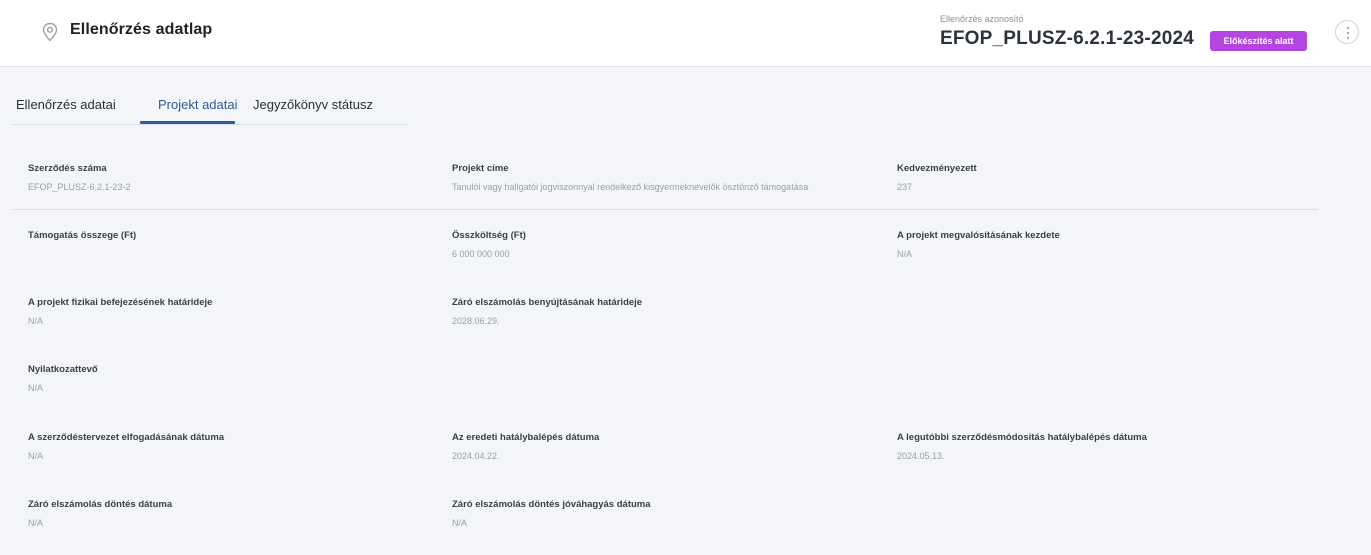 The width and height of the screenshot is (1371, 555). What do you see at coordinates (1107, 244) in the screenshot?
I see `field-megvalositas-kezdete: A projekt megvalósításának kezdete N/A` at bounding box center [1107, 244].